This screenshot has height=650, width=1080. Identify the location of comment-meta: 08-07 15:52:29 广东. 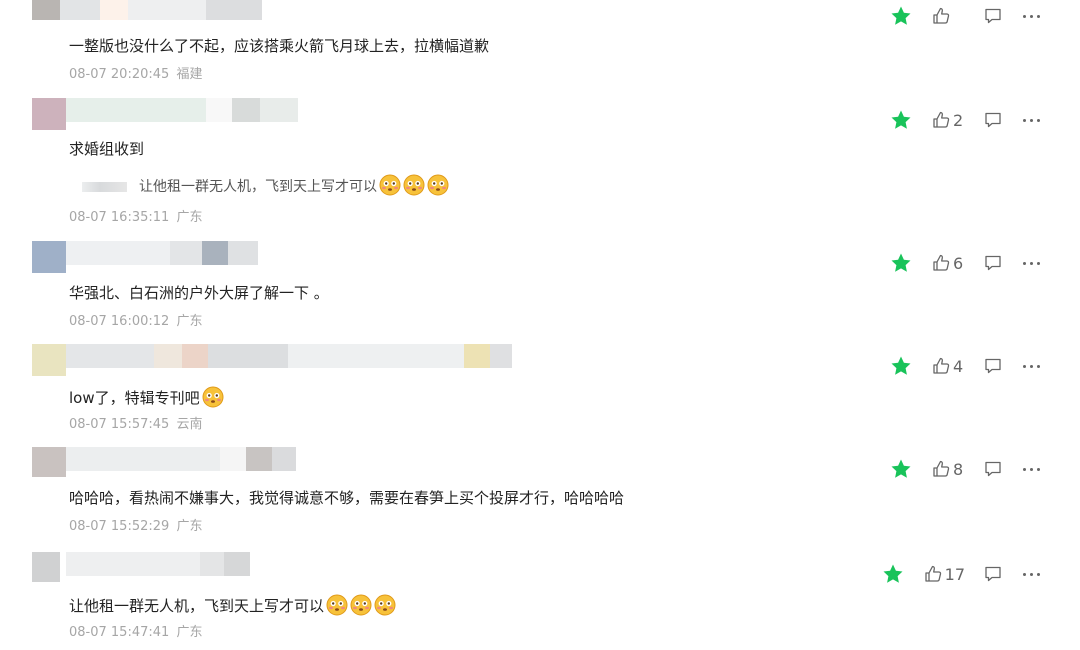
(135, 527).